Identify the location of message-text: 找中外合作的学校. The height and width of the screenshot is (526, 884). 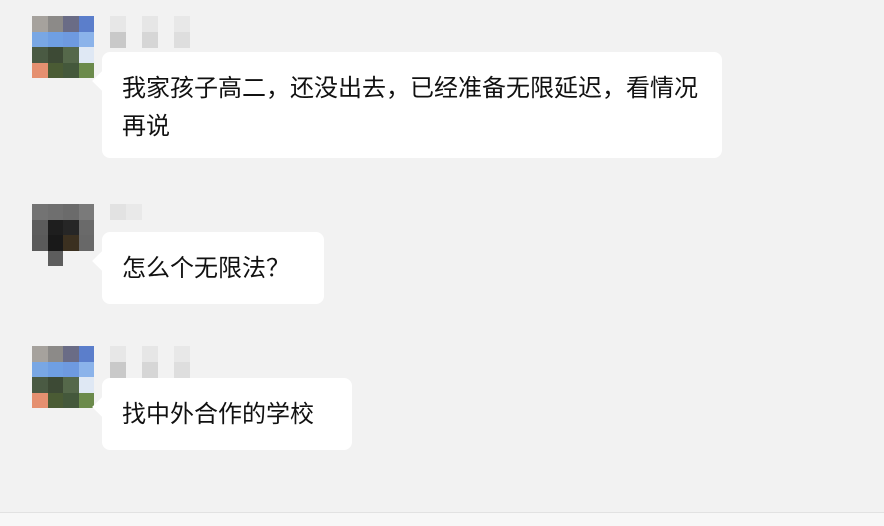
(218, 414).